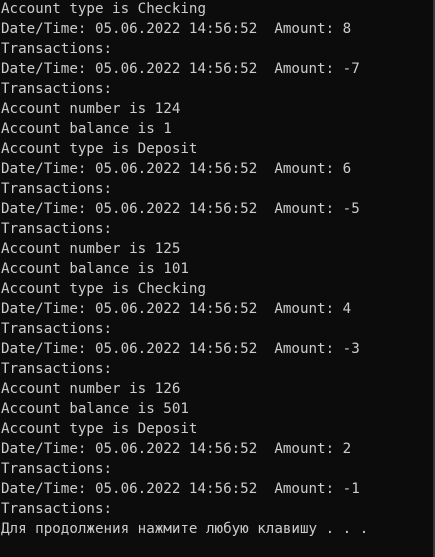 This screenshot has height=557, width=435. Describe the element at coordinates (86, 129) in the screenshot. I see `console-line-text: Account balance is 1` at that location.